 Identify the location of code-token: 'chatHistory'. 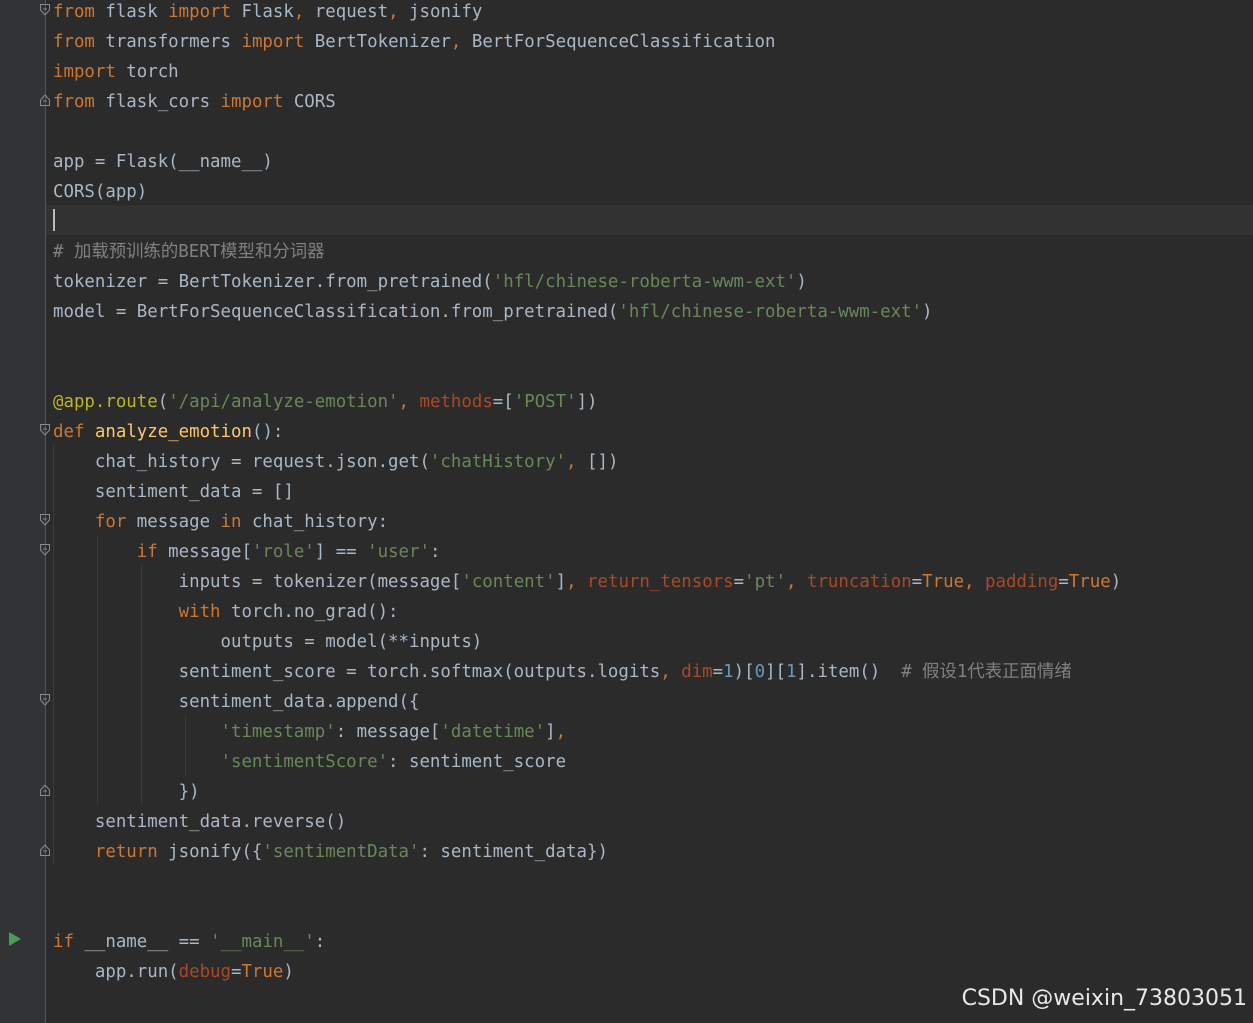
(498, 462).